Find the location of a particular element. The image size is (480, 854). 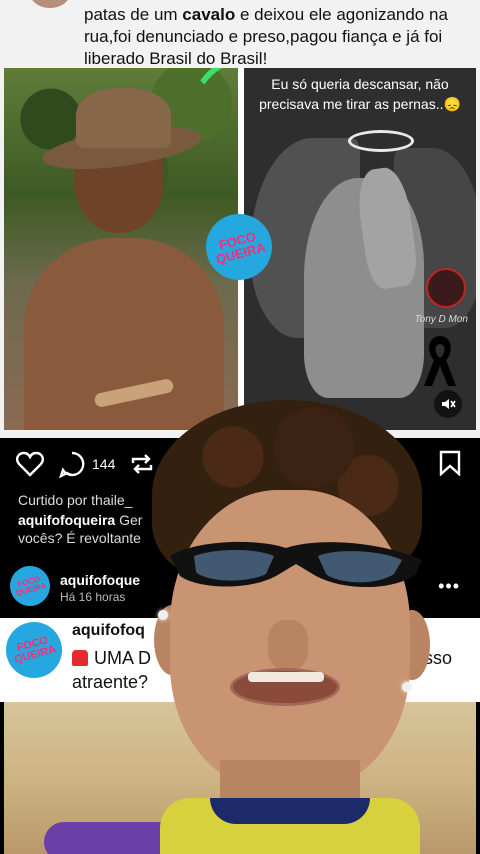

heart-icon is located at coordinates (30, 464).